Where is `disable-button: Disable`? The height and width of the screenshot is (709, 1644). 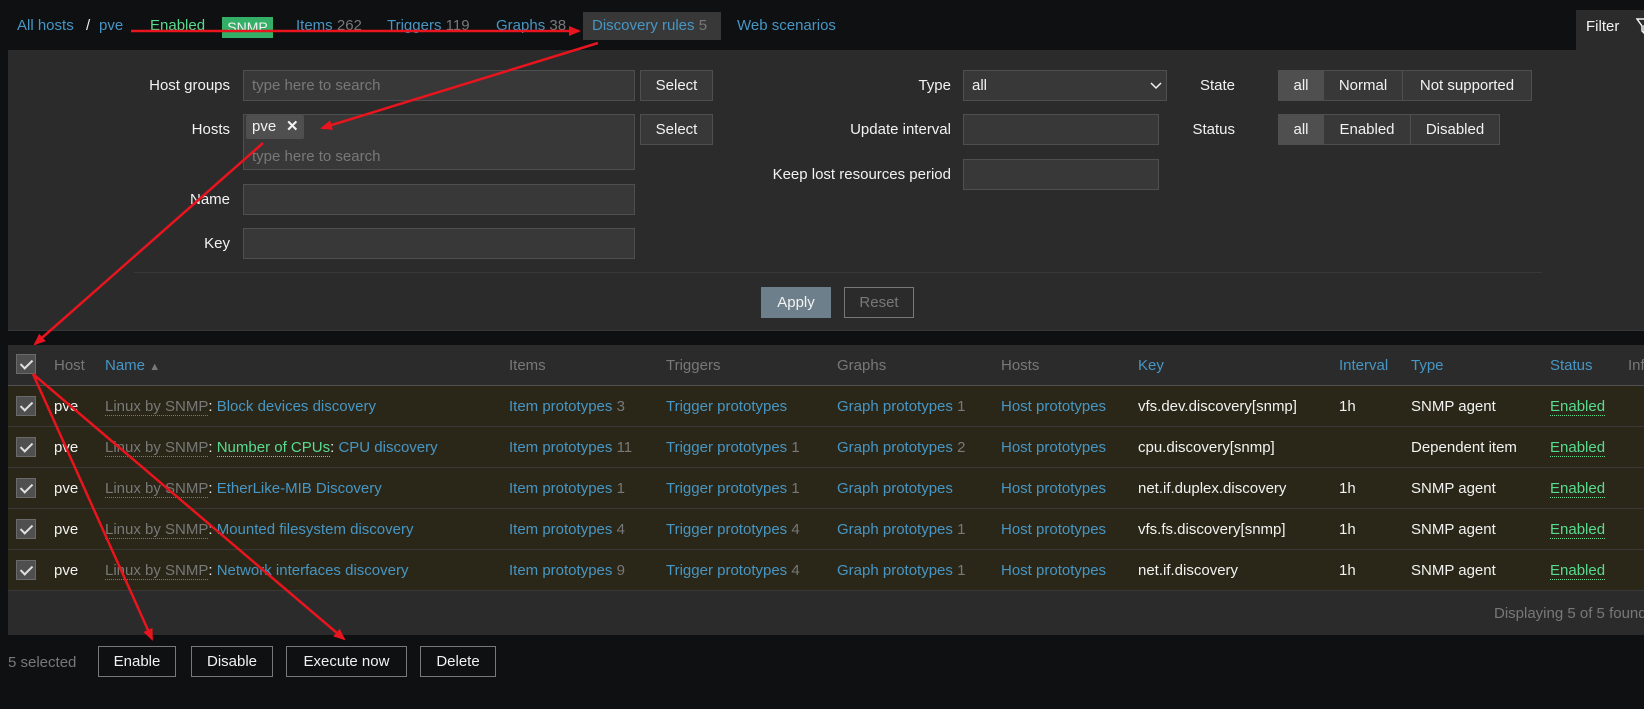
disable-button: Disable is located at coordinates (232, 661).